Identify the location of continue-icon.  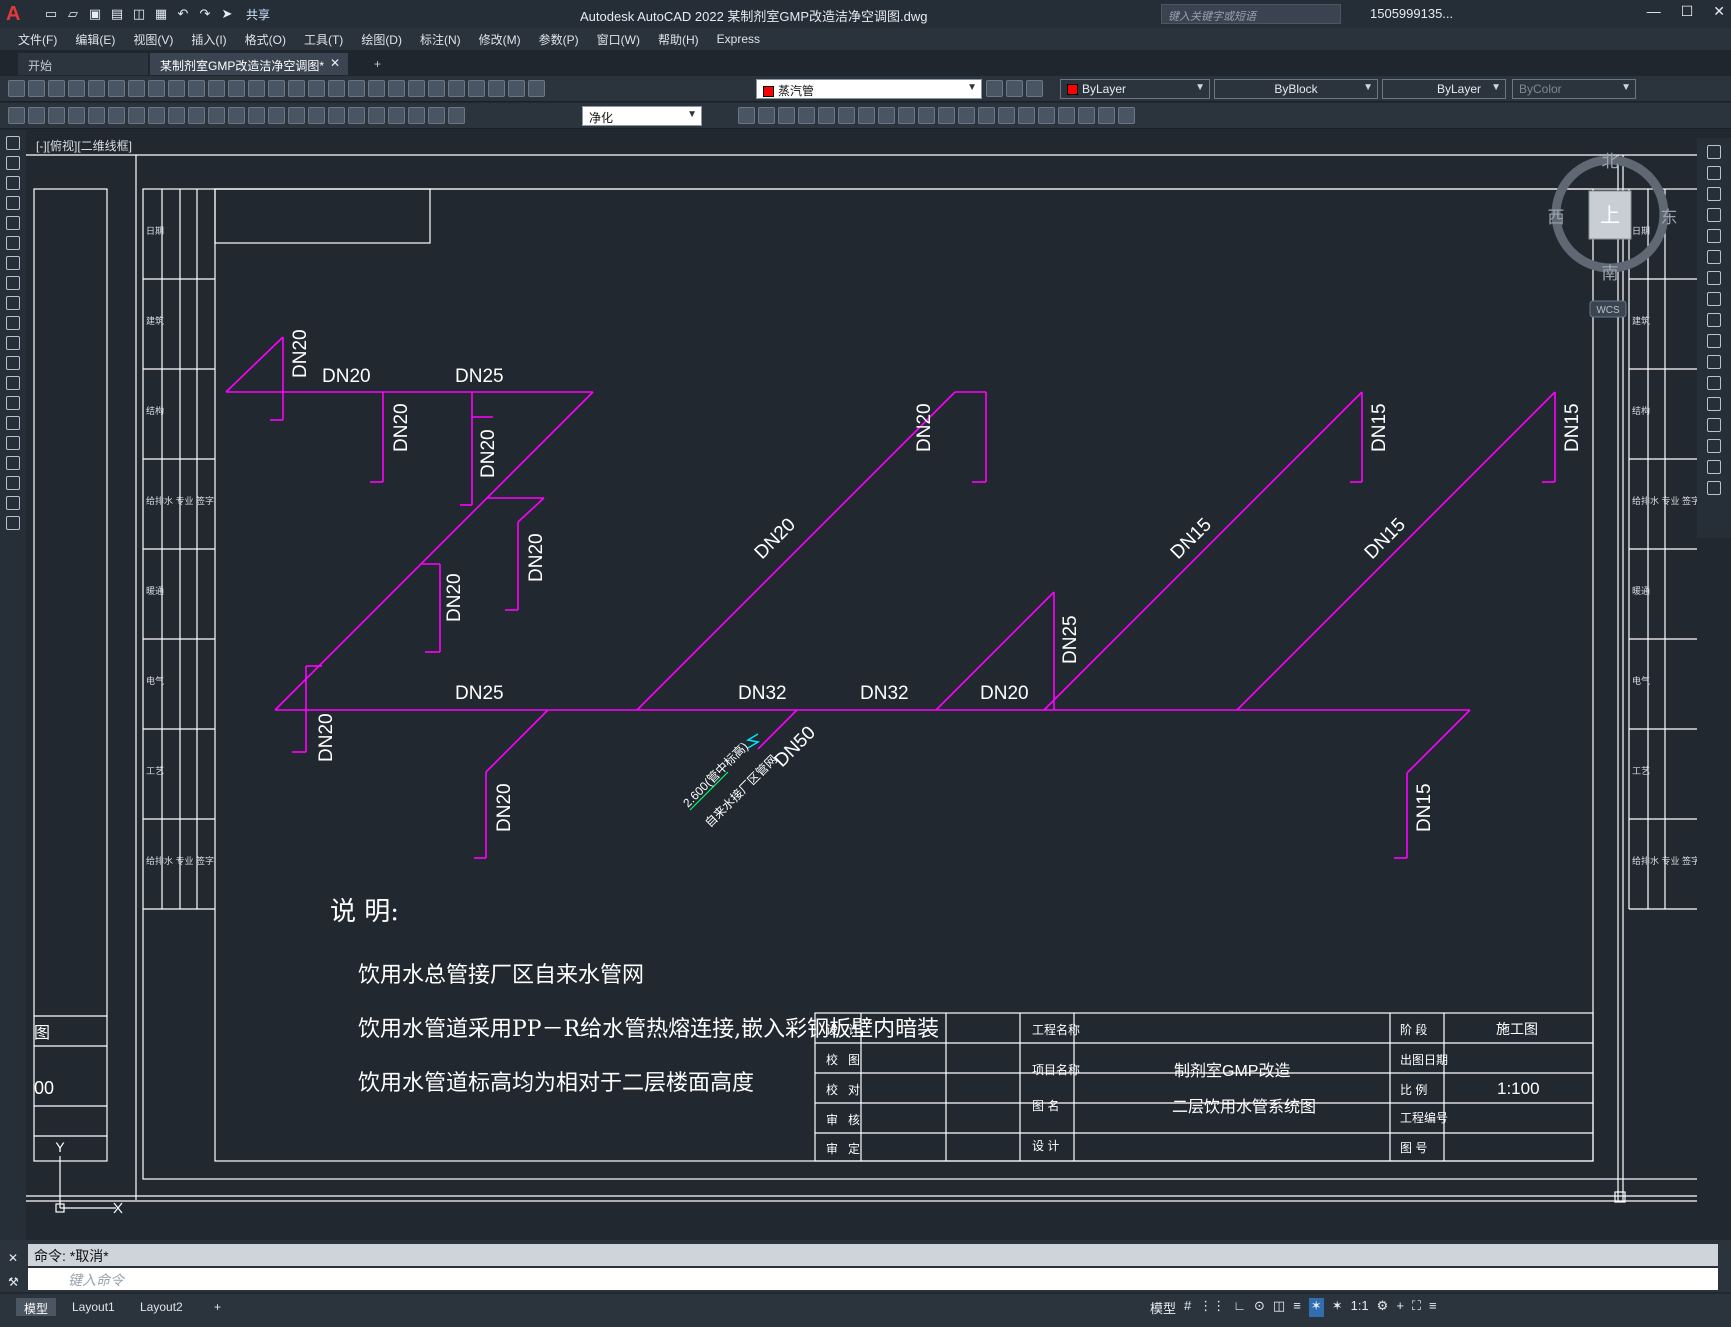
(276, 115).